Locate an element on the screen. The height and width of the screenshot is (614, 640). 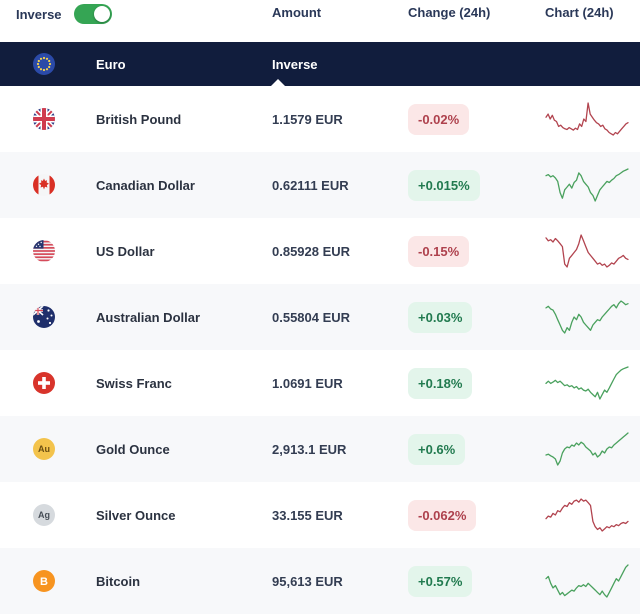
currency-name: Canadian Dollar is located at coordinates (145, 185).